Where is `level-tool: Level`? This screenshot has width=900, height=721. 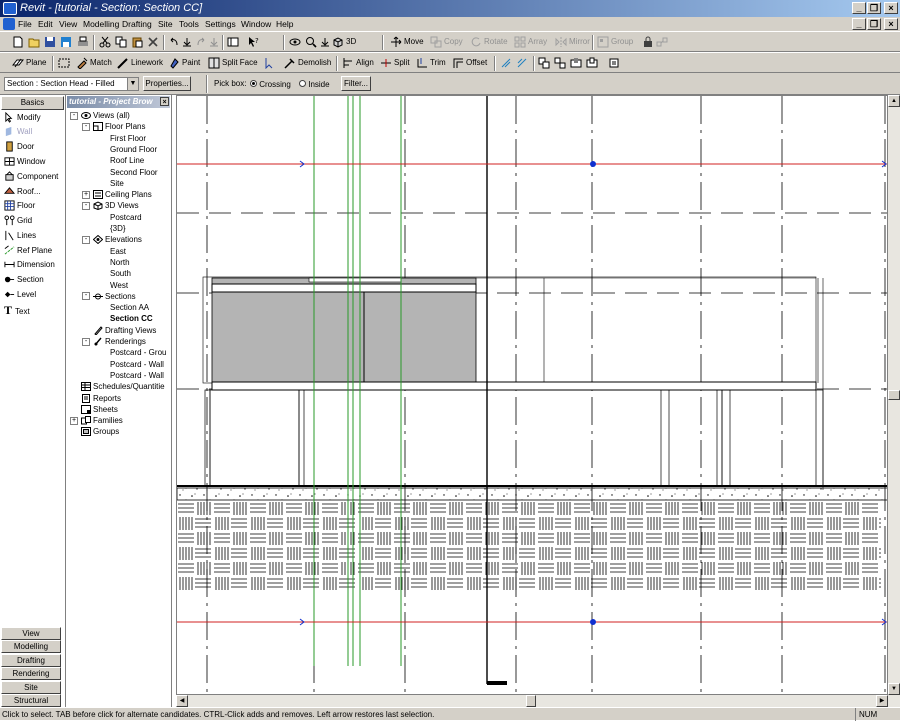
level-tool: Level is located at coordinates (20, 295).